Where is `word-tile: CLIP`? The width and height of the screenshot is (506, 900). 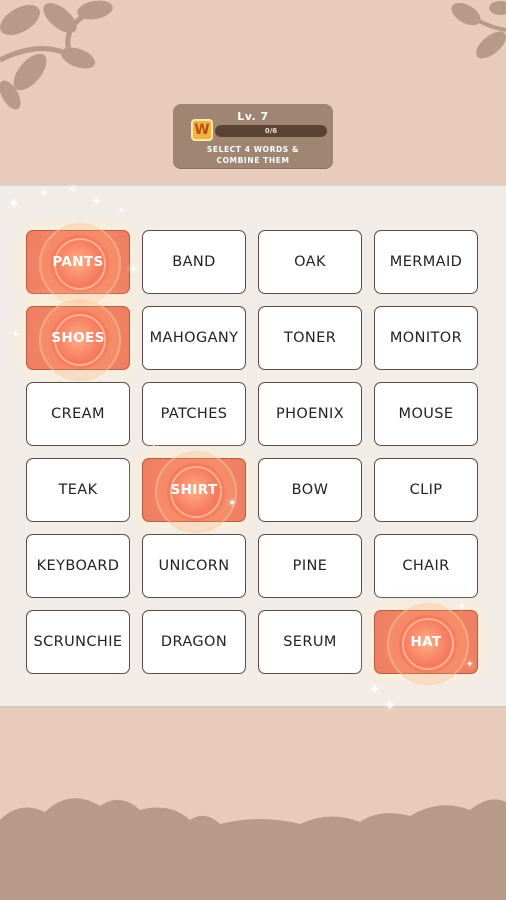 word-tile: CLIP is located at coordinates (426, 490).